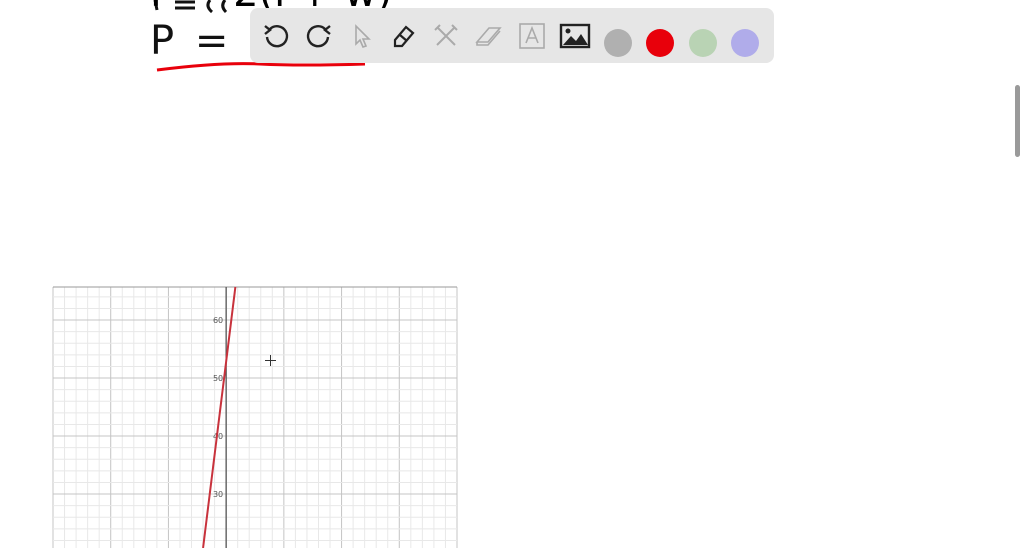 The width and height of the screenshot is (1024, 548). I want to click on undo-button, so click(276, 36).